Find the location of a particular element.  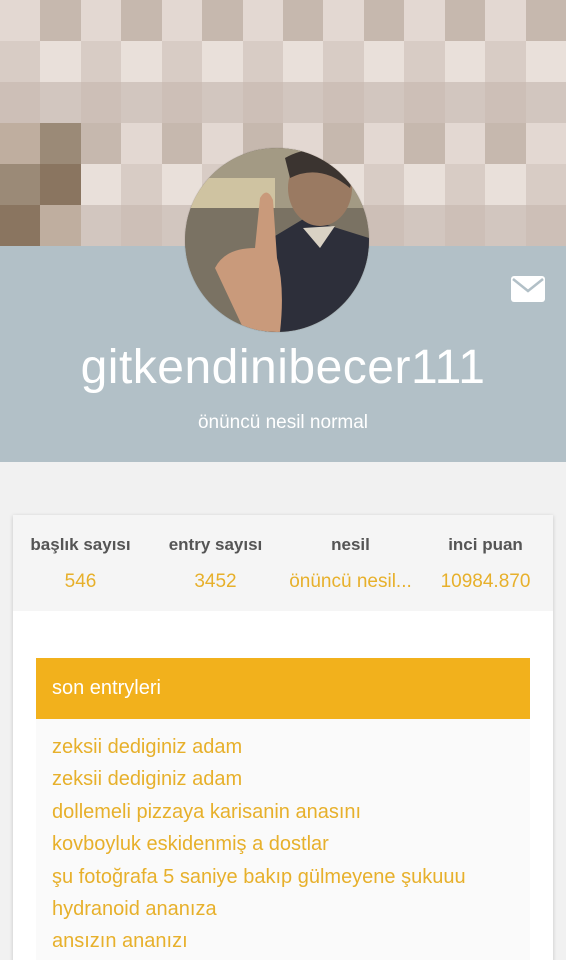

entry-link: kovboyluk eskidenmiş a dostlar is located at coordinates (283, 844).